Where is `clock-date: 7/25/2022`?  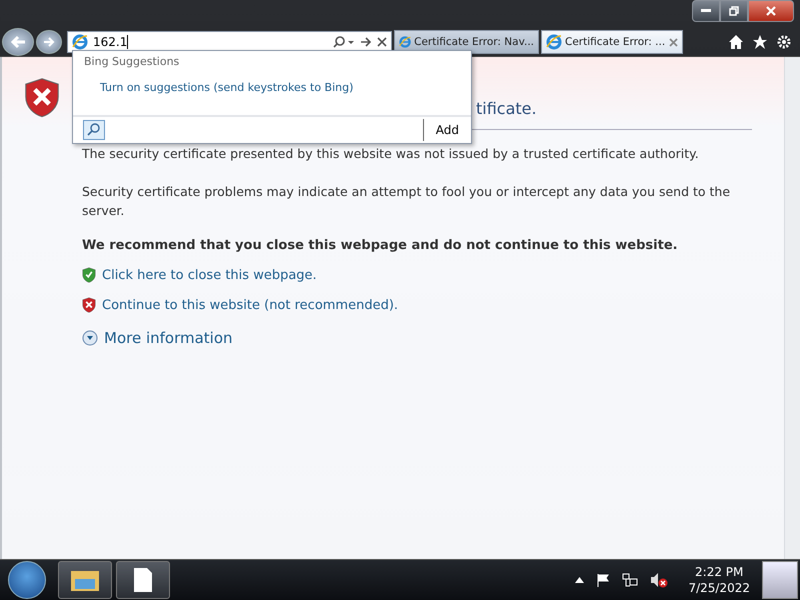
clock-date: 7/25/2022 is located at coordinates (719, 588).